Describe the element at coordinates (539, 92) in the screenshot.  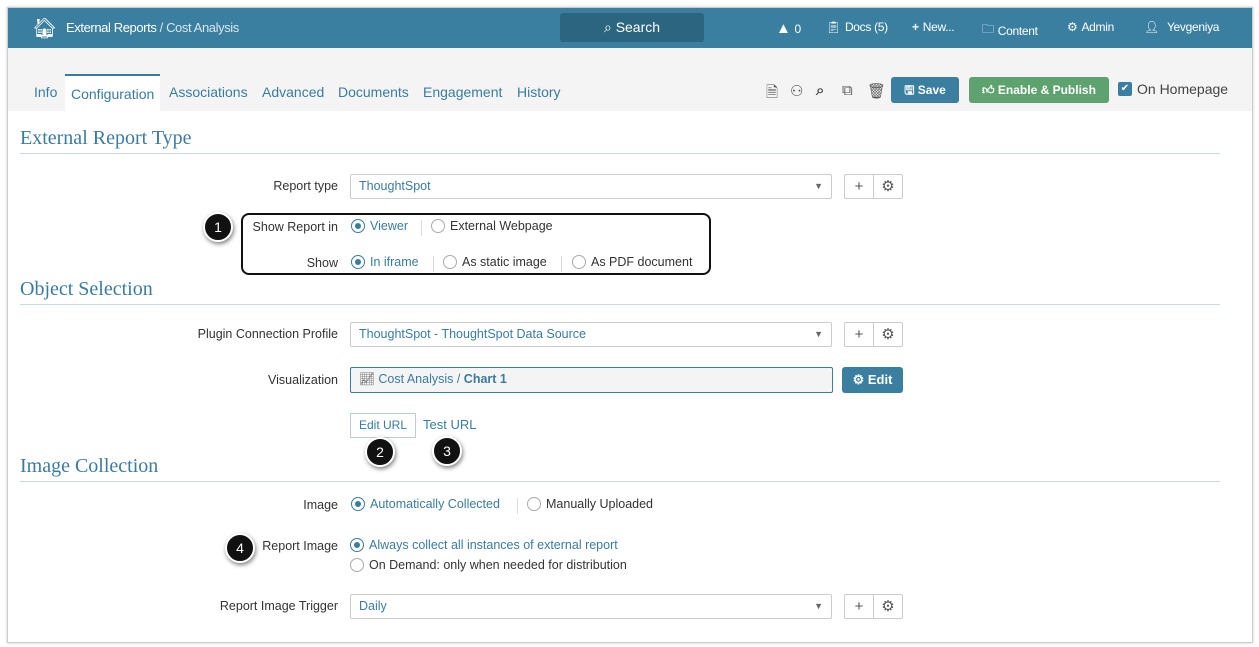
I see `tab-history: History` at that location.